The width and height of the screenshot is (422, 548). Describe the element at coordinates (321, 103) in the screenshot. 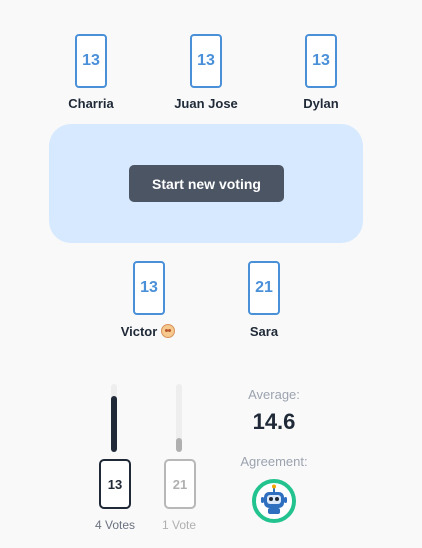

I see `player-name-dylan: Dylan` at that location.